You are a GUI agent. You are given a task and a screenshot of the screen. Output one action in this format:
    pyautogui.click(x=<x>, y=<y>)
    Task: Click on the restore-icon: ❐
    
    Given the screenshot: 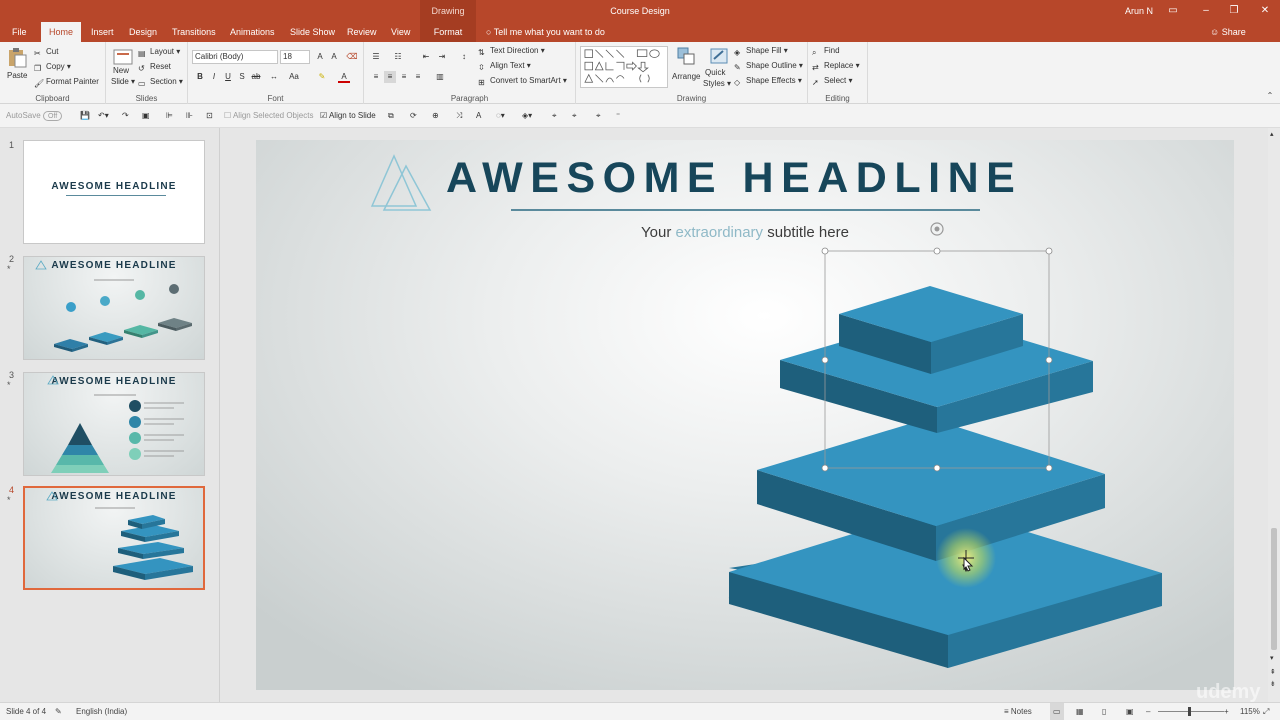 What is the action you would take?
    pyautogui.click(x=1234, y=11)
    